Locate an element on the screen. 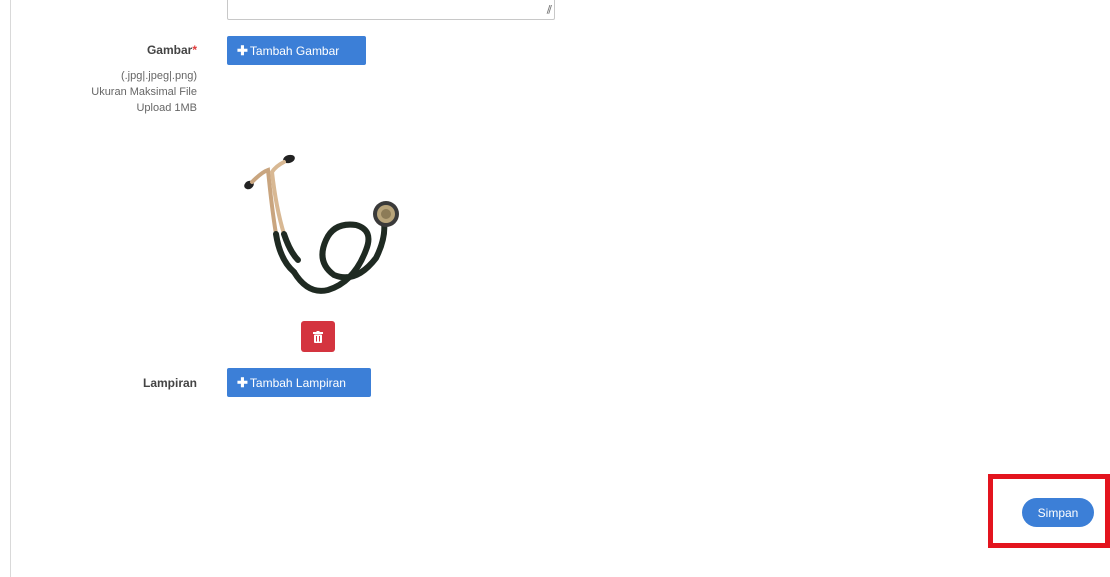  panel-left-border is located at coordinates (10, 288).